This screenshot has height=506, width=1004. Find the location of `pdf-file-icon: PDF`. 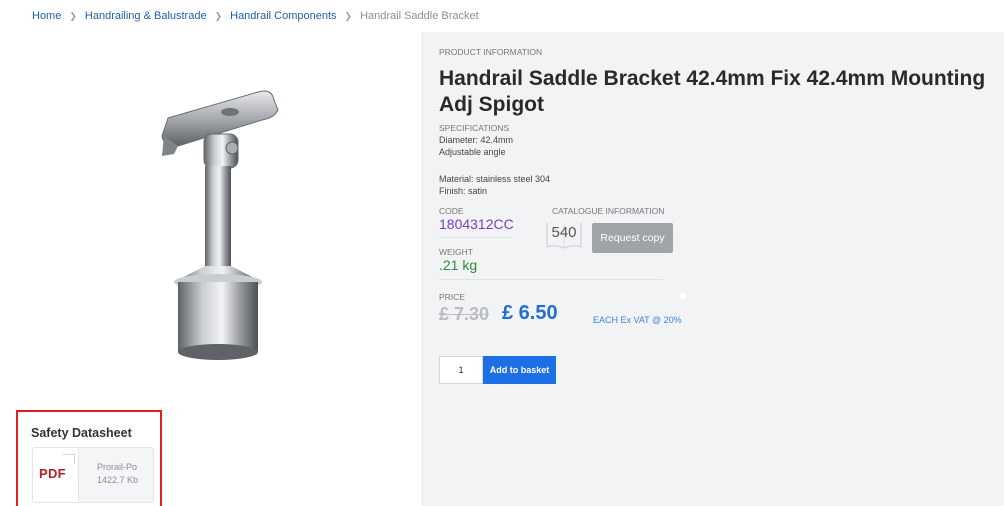

pdf-file-icon: PDF is located at coordinates (56, 475).